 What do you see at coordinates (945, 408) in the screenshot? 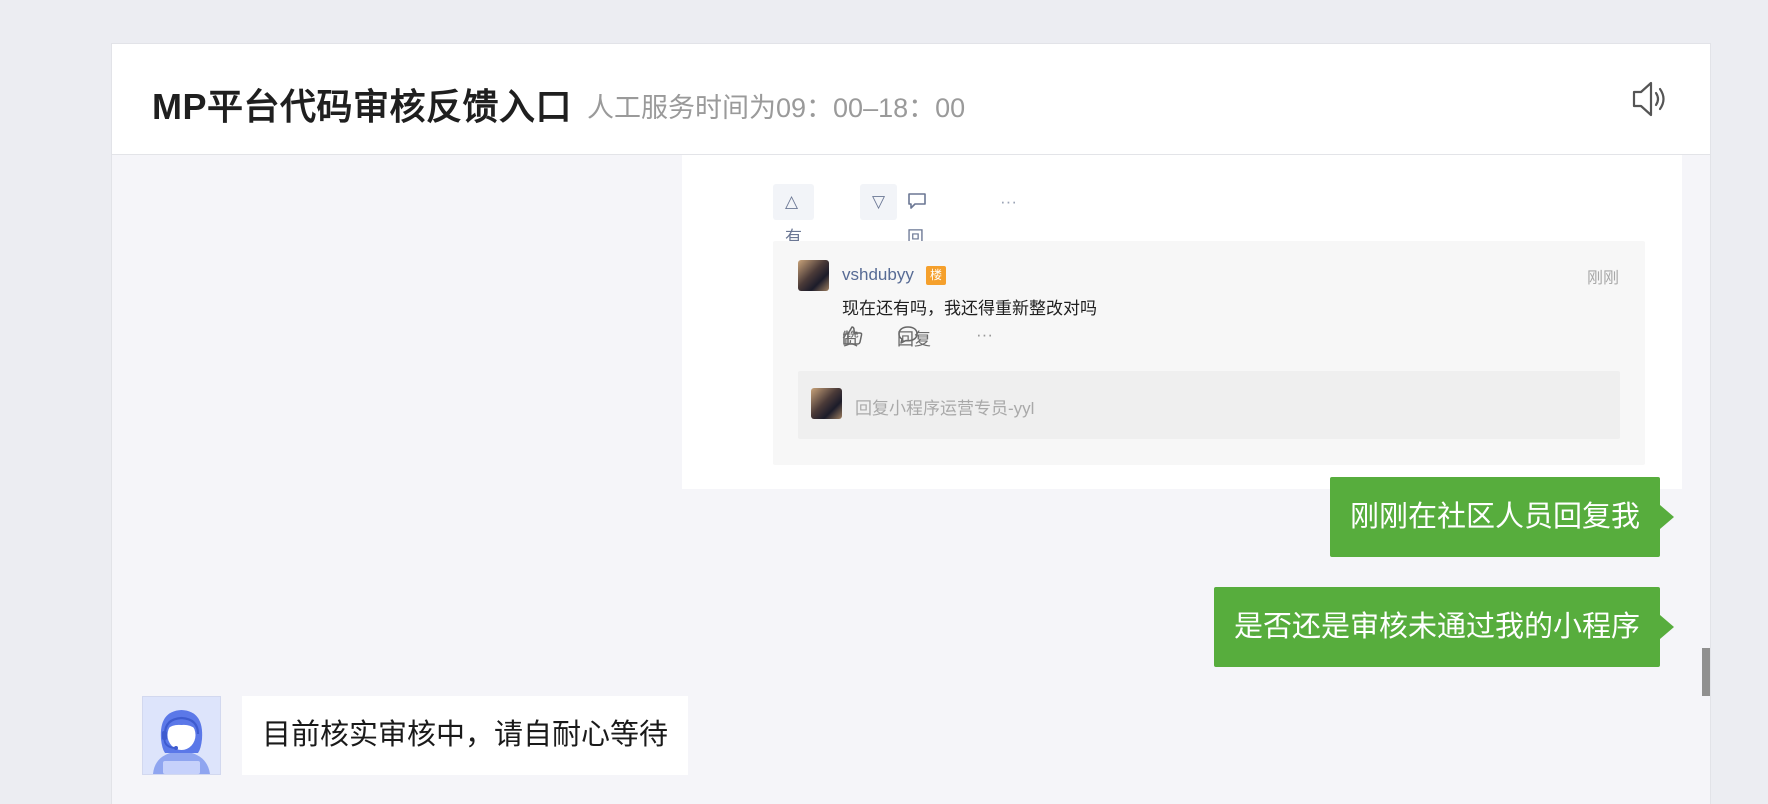
I see `reply-input-placeholder: 回复小程序运营专员-yyl` at bounding box center [945, 408].